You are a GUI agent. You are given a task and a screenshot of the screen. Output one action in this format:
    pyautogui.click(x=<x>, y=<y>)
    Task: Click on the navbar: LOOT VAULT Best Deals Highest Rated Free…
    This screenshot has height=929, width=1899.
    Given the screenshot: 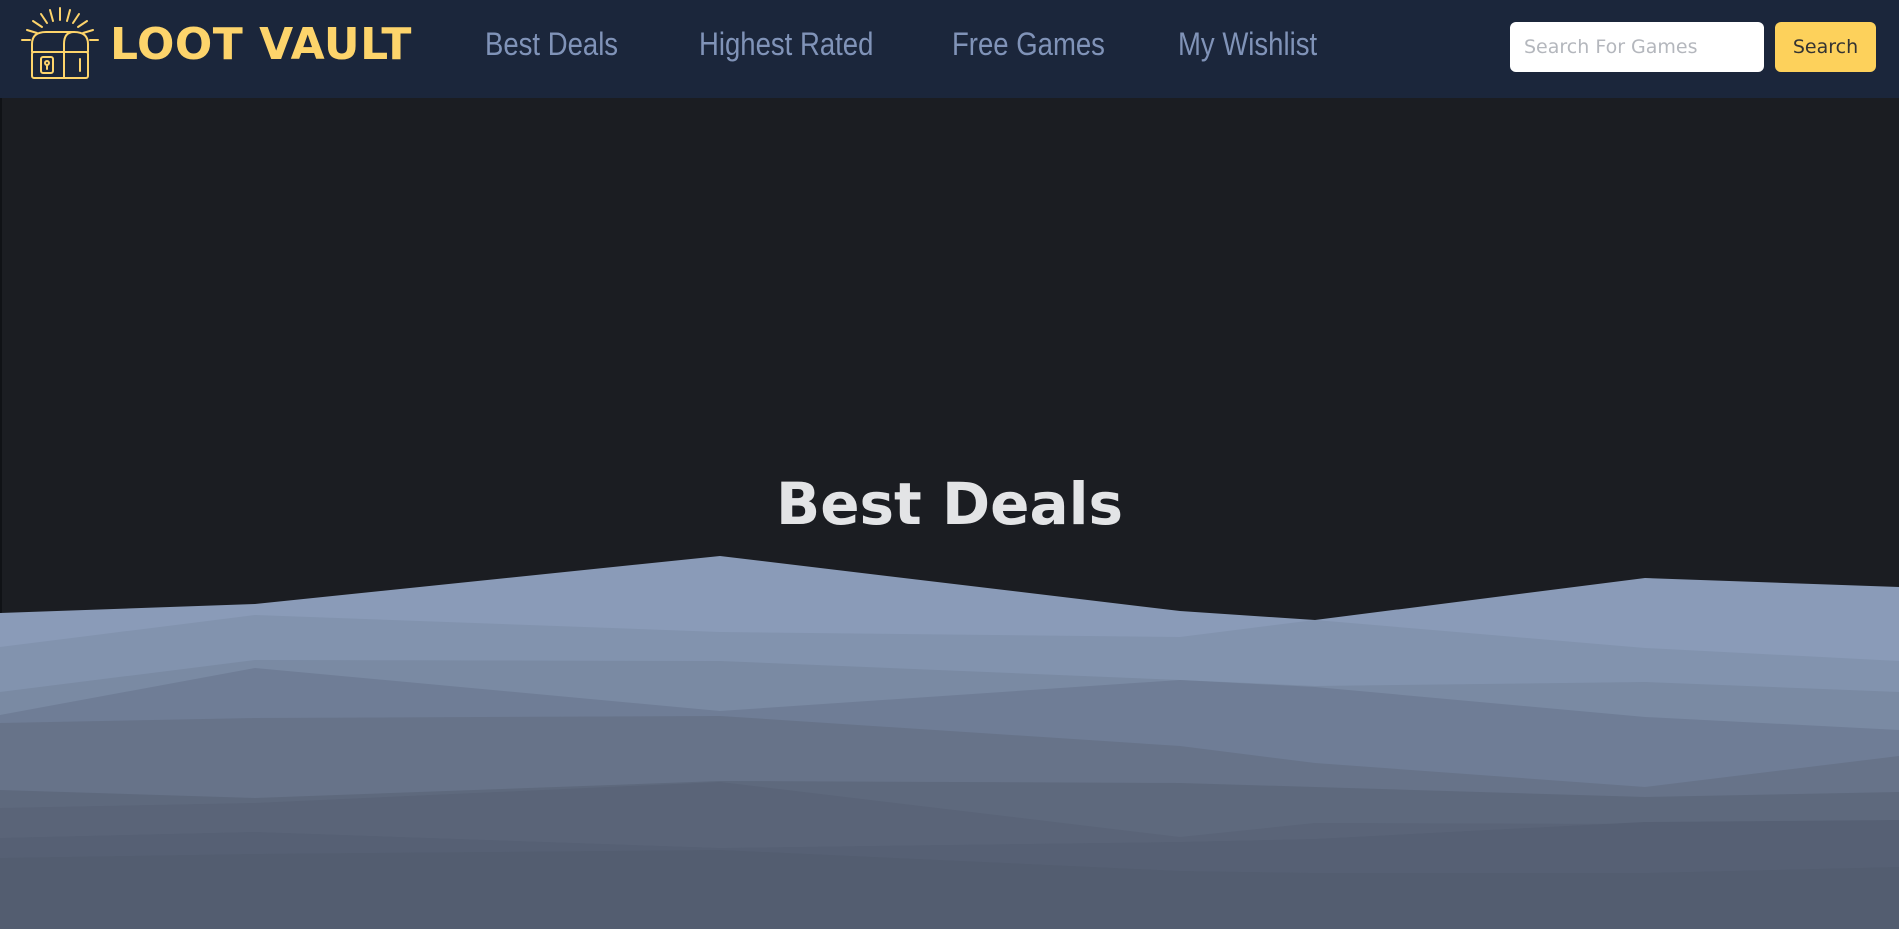 What is the action you would take?
    pyautogui.click(x=949, y=49)
    